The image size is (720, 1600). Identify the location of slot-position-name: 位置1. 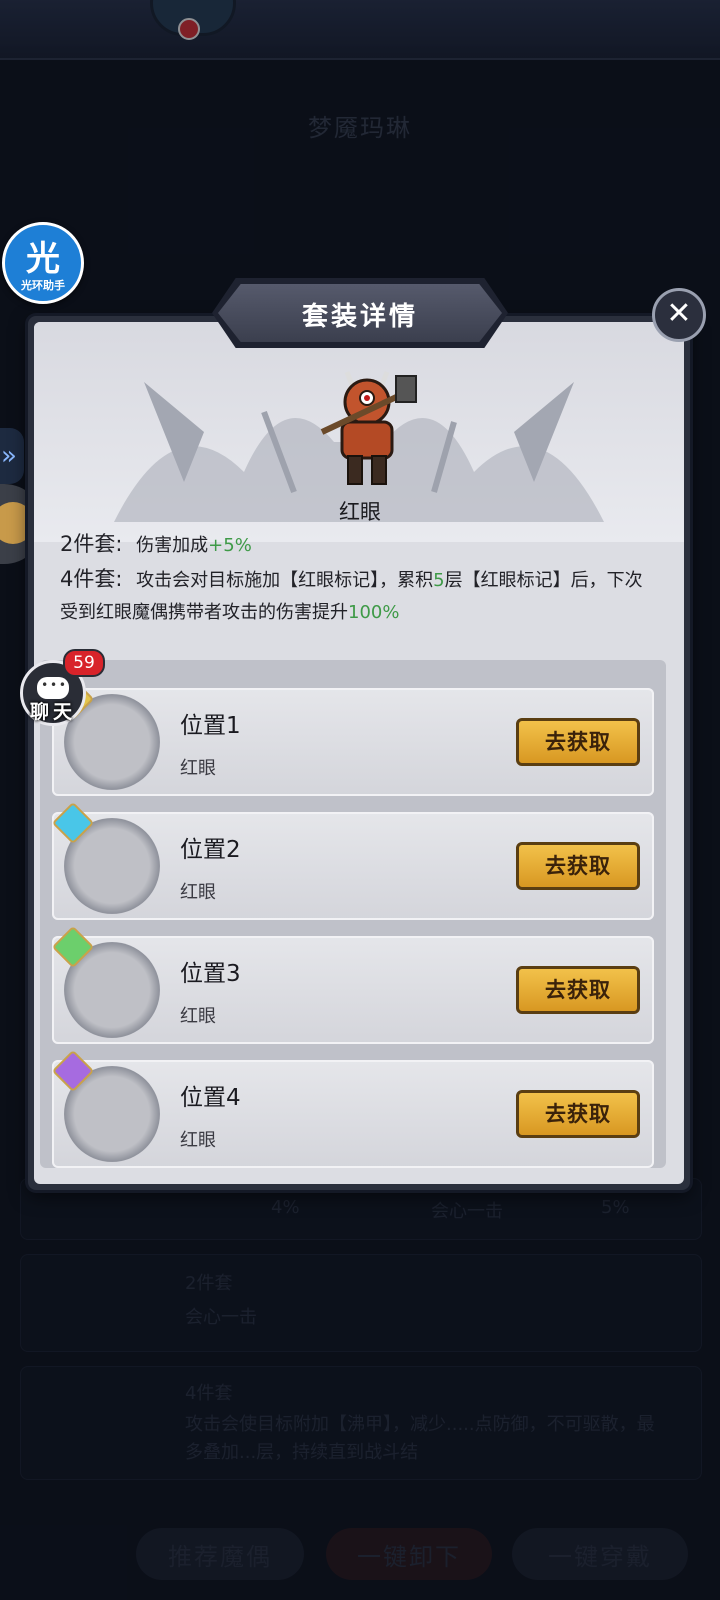
(210, 726).